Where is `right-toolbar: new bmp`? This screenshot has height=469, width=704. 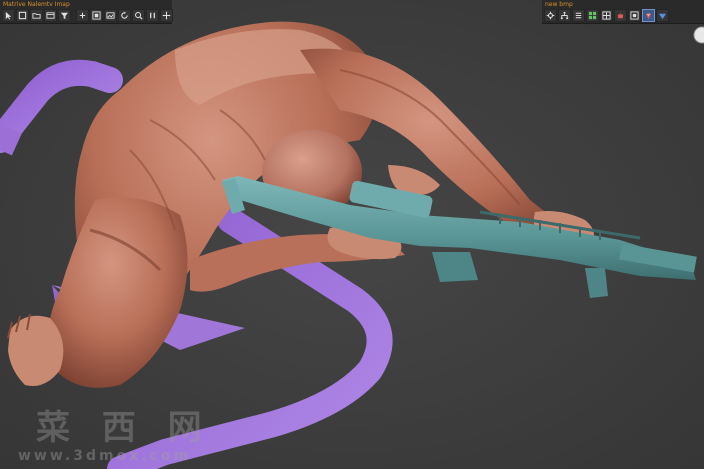 right-toolbar: new bmp is located at coordinates (623, 12).